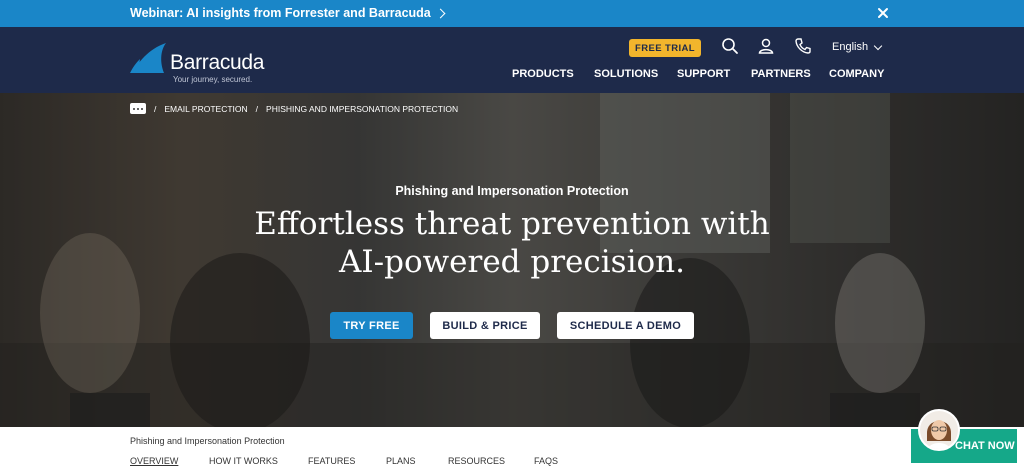  Describe the element at coordinates (543, 74) in the screenshot. I see `nav-products: PRODUCTS` at that location.